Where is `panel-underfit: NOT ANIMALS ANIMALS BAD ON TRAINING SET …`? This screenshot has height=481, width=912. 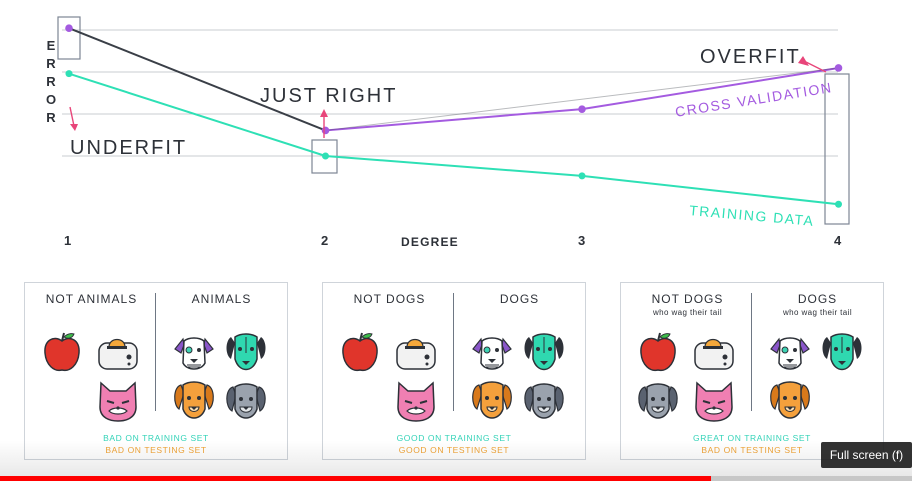
panel-underfit: NOT ANIMALS ANIMALS BAD ON TRAINING SET … is located at coordinates (156, 371).